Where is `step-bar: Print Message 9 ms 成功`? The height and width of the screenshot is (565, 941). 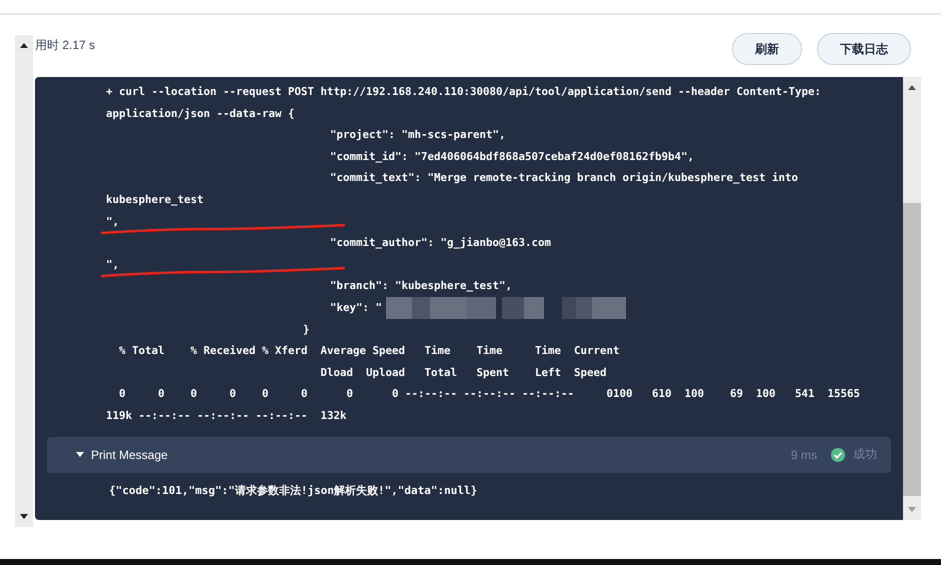 step-bar: Print Message 9 ms 成功 is located at coordinates (469, 454).